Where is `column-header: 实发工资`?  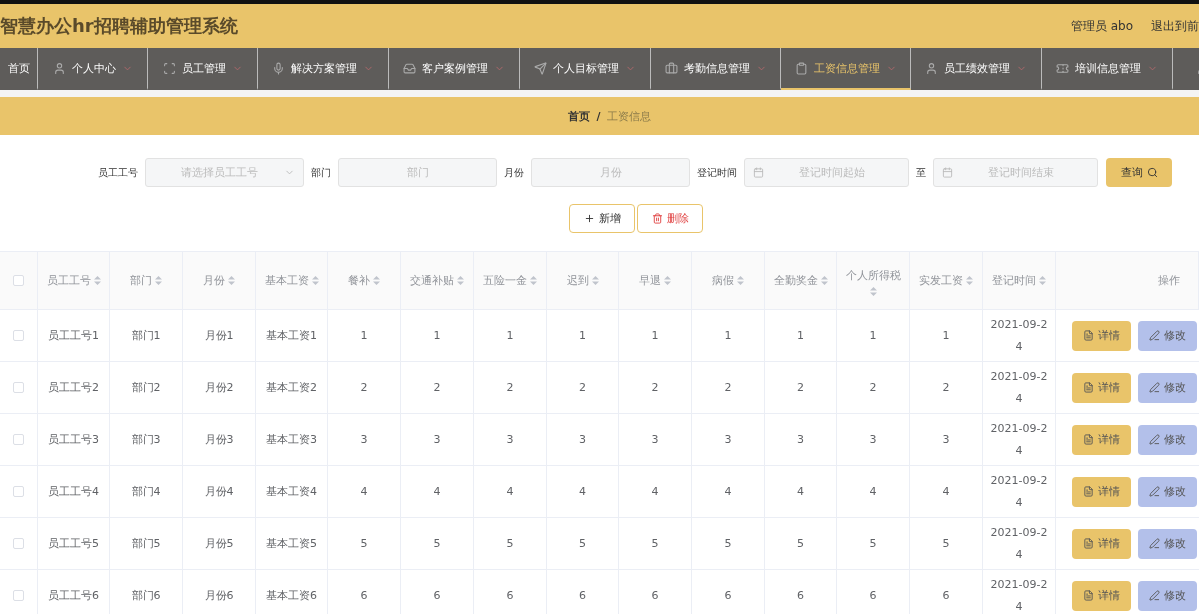
column-header: 实发工资 is located at coordinates (946, 280).